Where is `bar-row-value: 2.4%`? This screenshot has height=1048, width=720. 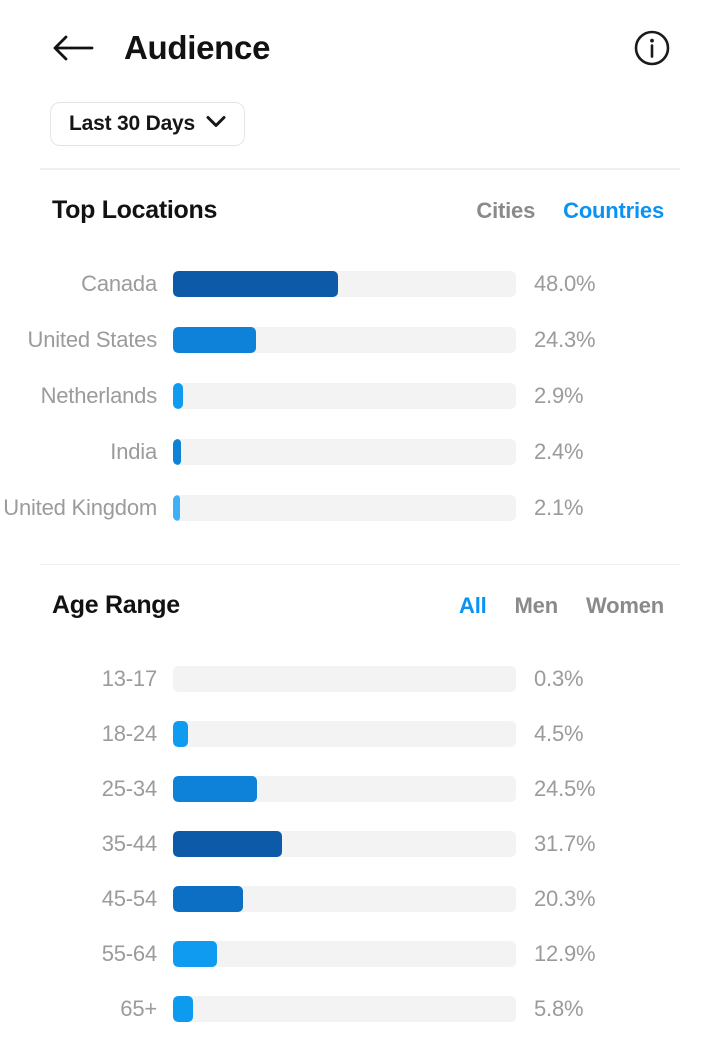 bar-row-value: 2.4% is located at coordinates (559, 451).